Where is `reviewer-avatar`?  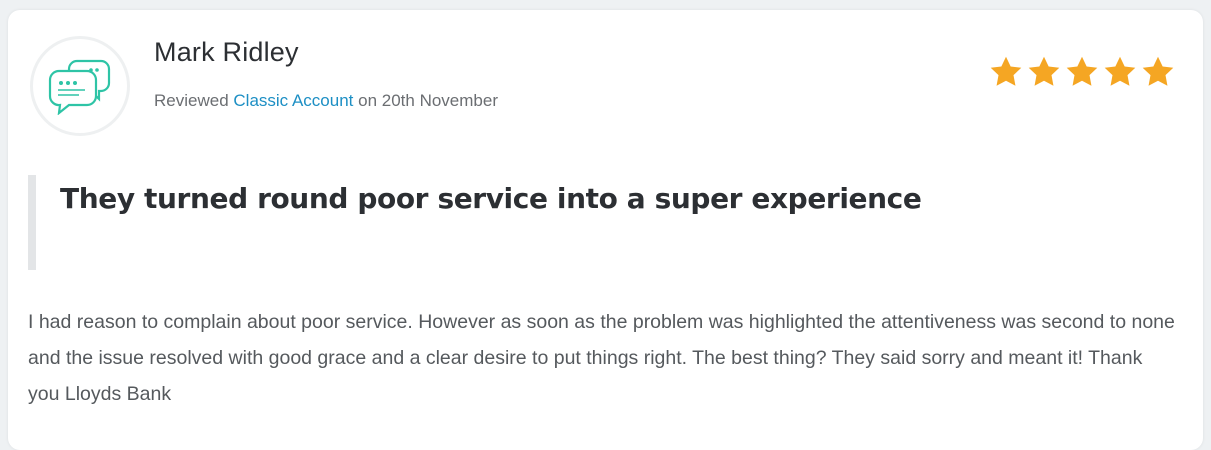
reviewer-avatar is located at coordinates (80, 86).